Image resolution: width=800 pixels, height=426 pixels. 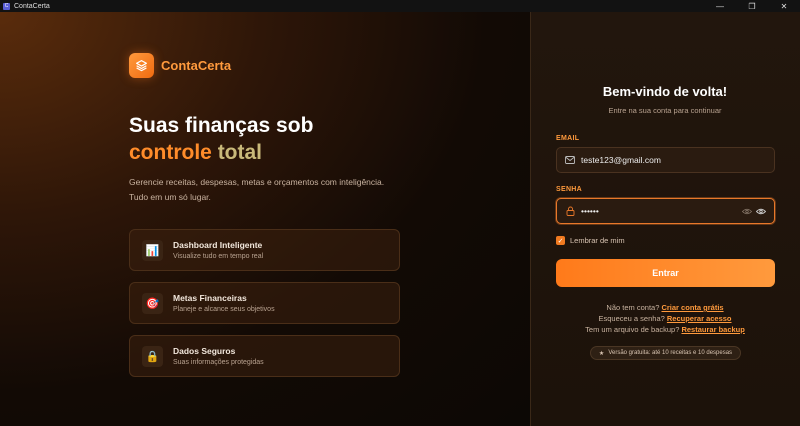 What do you see at coordinates (221, 125) in the screenshot?
I see `headline-line1: Suas finanças sob` at bounding box center [221, 125].